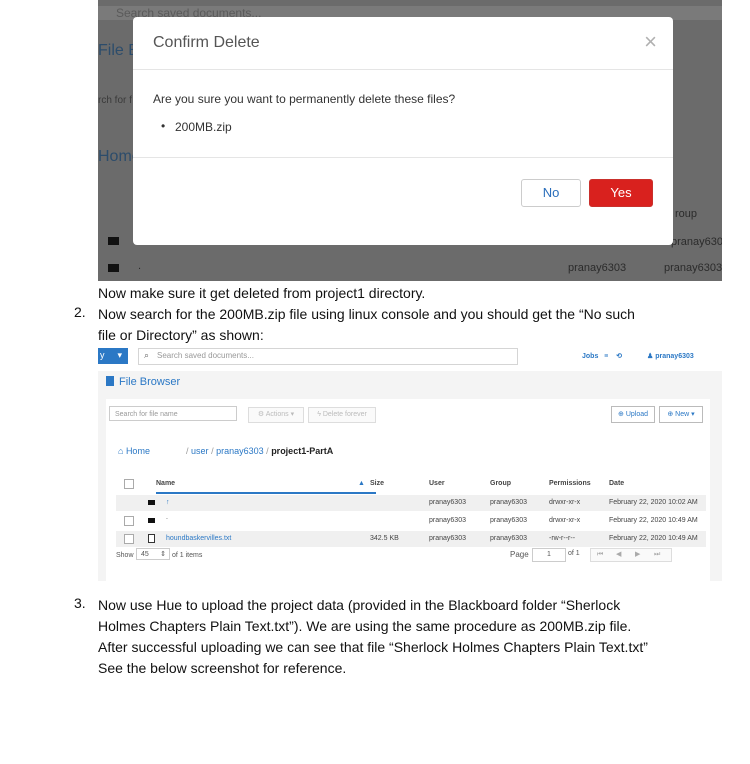 Image resolution: width=750 pixels, height=764 pixels. I want to click on page-label: Page, so click(519, 554).